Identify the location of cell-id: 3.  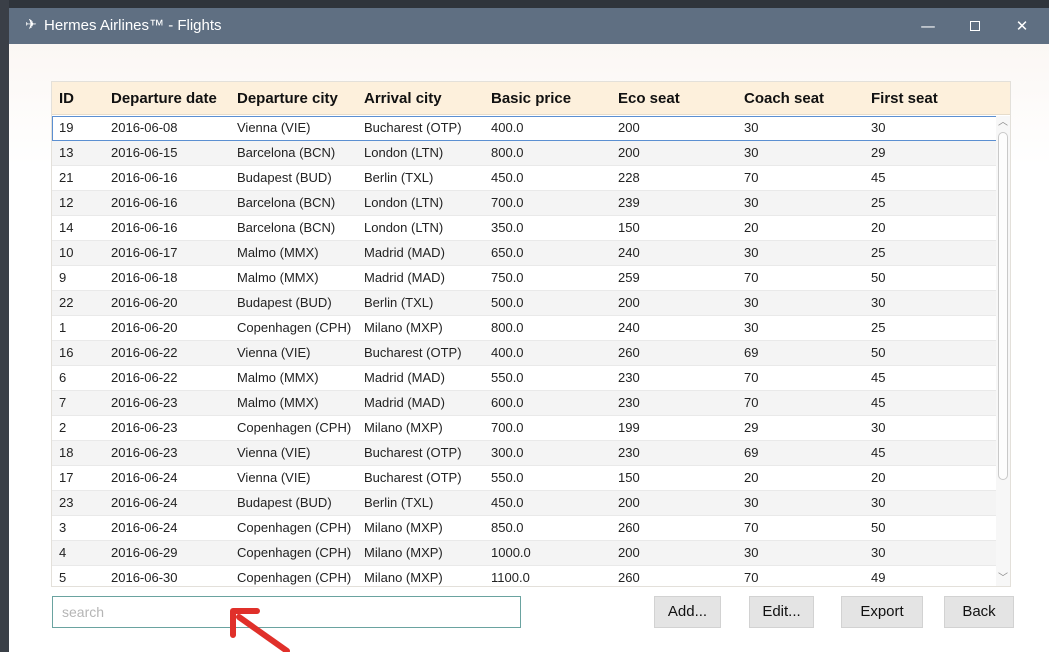
(63, 527).